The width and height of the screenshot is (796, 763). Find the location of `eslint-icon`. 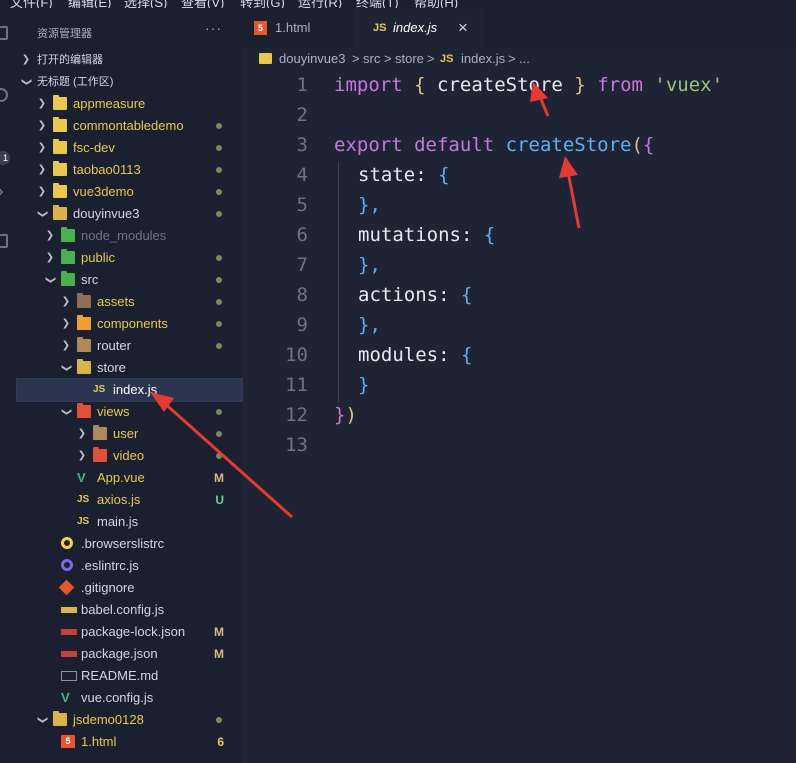

eslint-icon is located at coordinates (67, 565).